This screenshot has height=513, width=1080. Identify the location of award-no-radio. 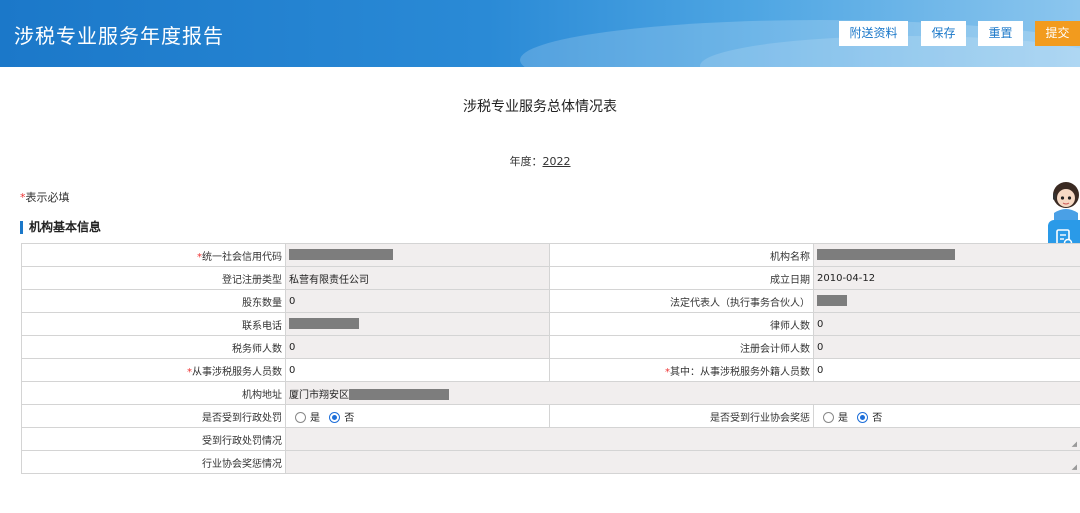
(863, 417).